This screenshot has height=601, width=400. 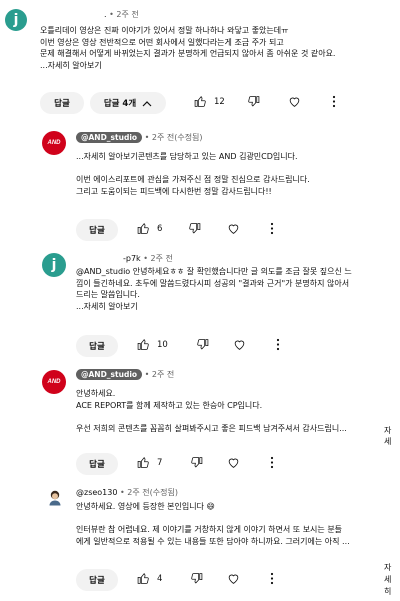 What do you see at coordinates (387, 580) in the screenshot?
I see `read-more-link: 자 세 히` at bounding box center [387, 580].